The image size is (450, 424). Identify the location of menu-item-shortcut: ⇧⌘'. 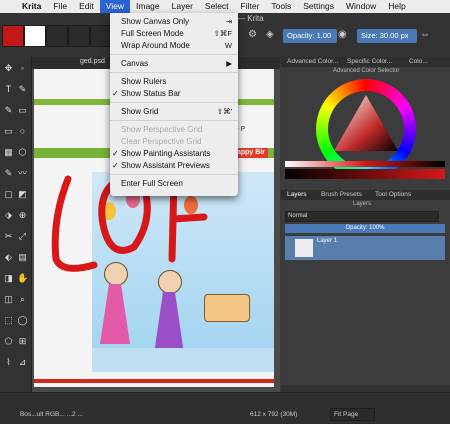
(224, 111).